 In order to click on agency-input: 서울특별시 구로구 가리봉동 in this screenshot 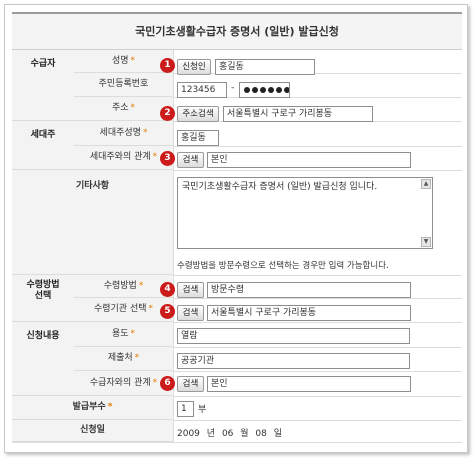, I will do `click(309, 313)`.